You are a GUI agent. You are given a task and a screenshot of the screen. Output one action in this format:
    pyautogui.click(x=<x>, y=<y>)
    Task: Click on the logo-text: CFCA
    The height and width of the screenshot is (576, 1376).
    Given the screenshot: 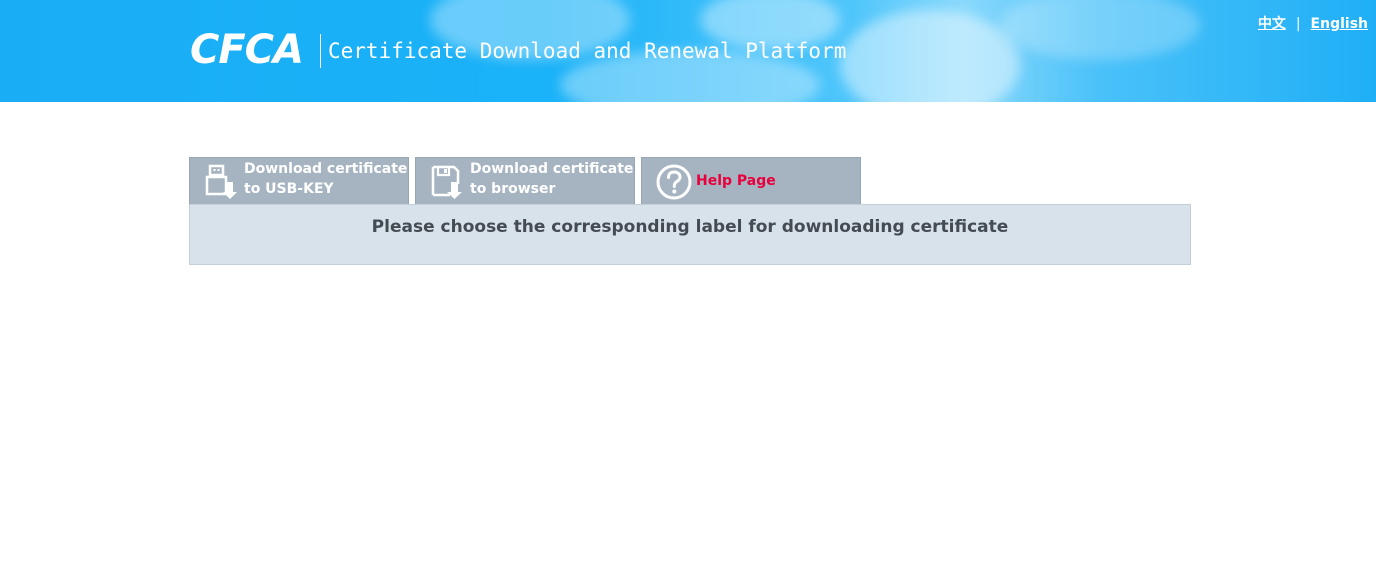 What is the action you would take?
    pyautogui.click(x=247, y=50)
    